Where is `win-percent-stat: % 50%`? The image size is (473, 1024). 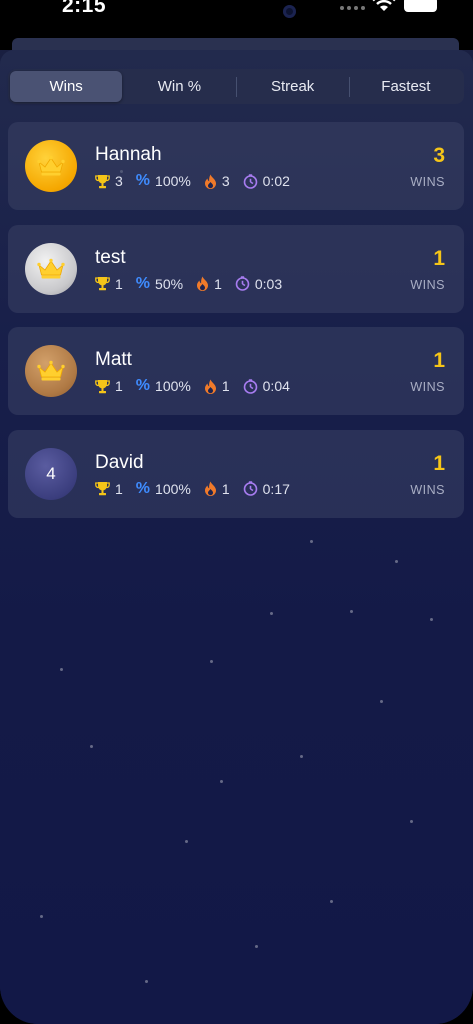
win-percent-stat: % 50% is located at coordinates (159, 284).